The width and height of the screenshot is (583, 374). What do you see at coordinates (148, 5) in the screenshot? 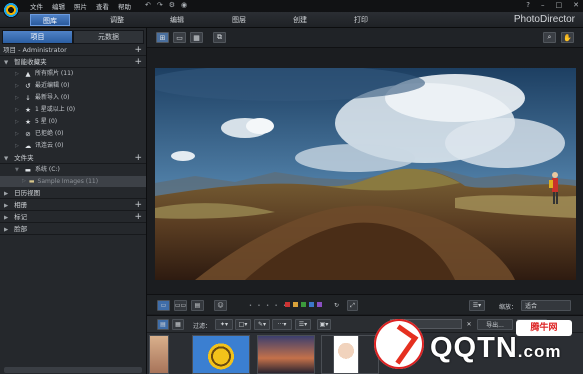
I see `undo-icon: ↶` at bounding box center [148, 5].